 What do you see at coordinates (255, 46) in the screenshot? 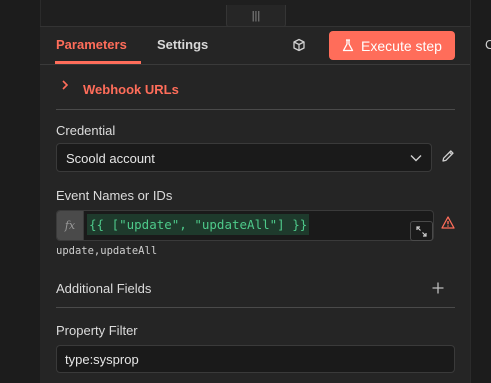
I see `panel-tabs-bar: Parameters Settings Execute step` at bounding box center [255, 46].